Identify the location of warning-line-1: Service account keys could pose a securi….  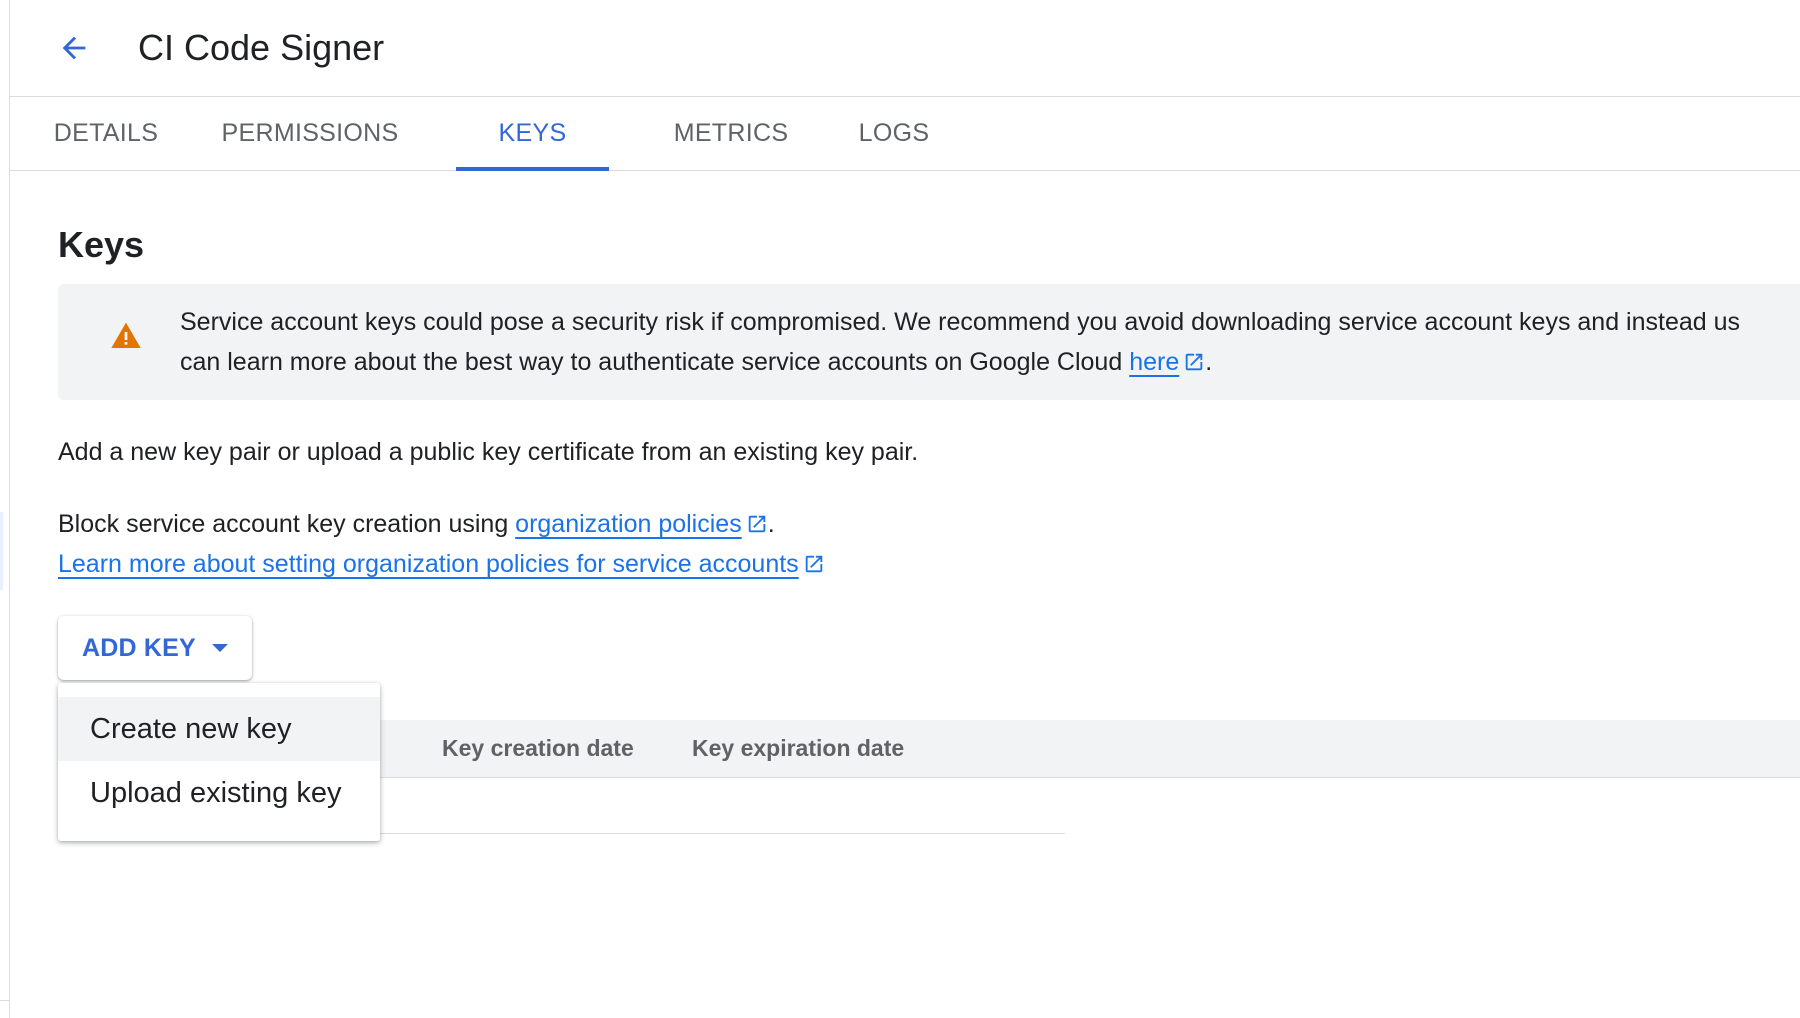
(960, 322).